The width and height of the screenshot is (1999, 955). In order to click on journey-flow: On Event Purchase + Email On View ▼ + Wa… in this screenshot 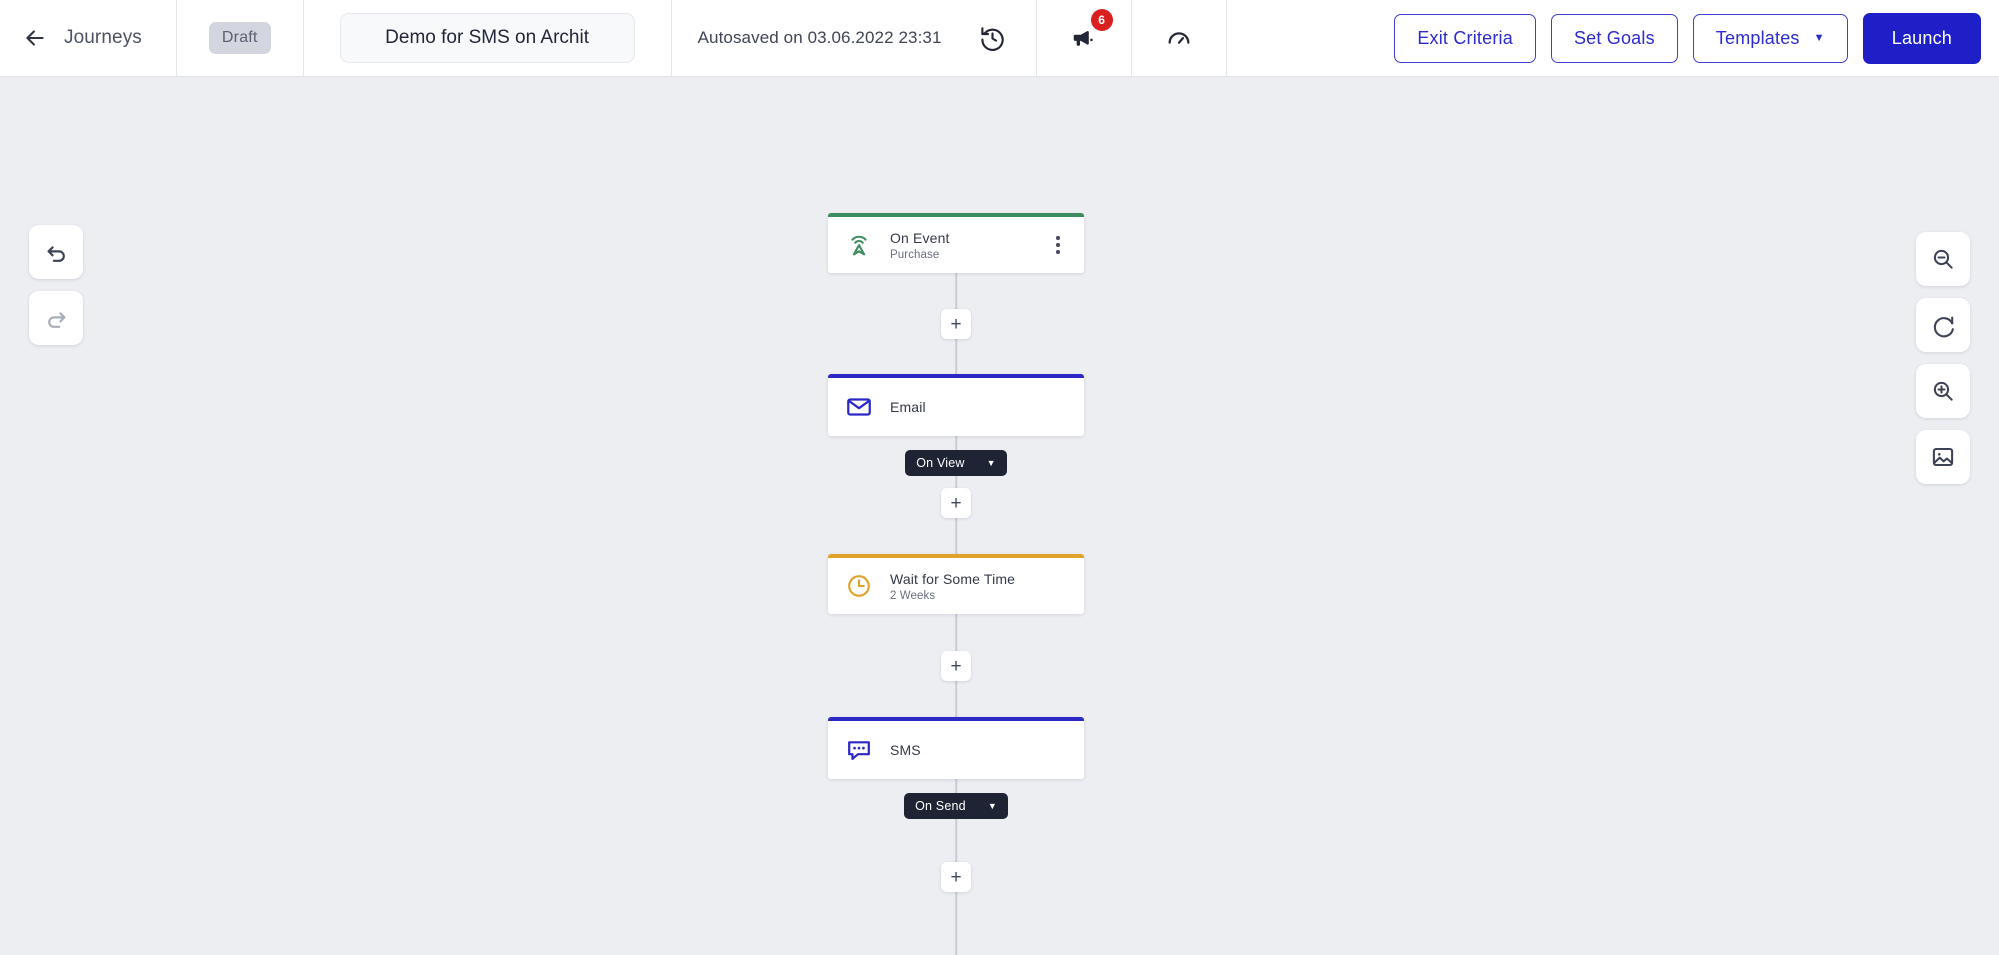, I will do `click(956, 584)`.